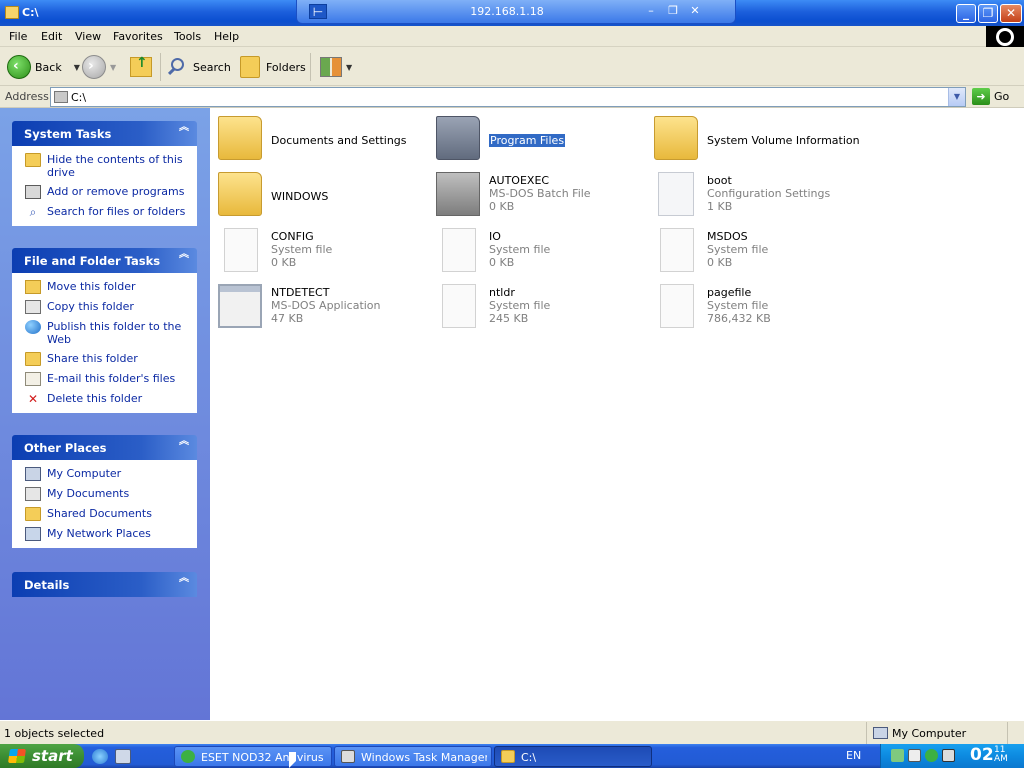  I want to click on task-add-remove-programs: Add or remove programs, so click(107, 192).